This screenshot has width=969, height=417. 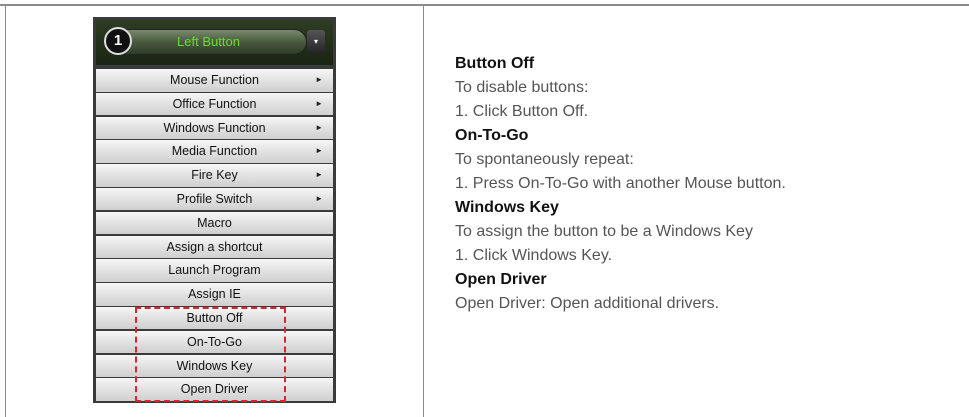 I want to click on section-heading: Button Off, so click(x=495, y=63).